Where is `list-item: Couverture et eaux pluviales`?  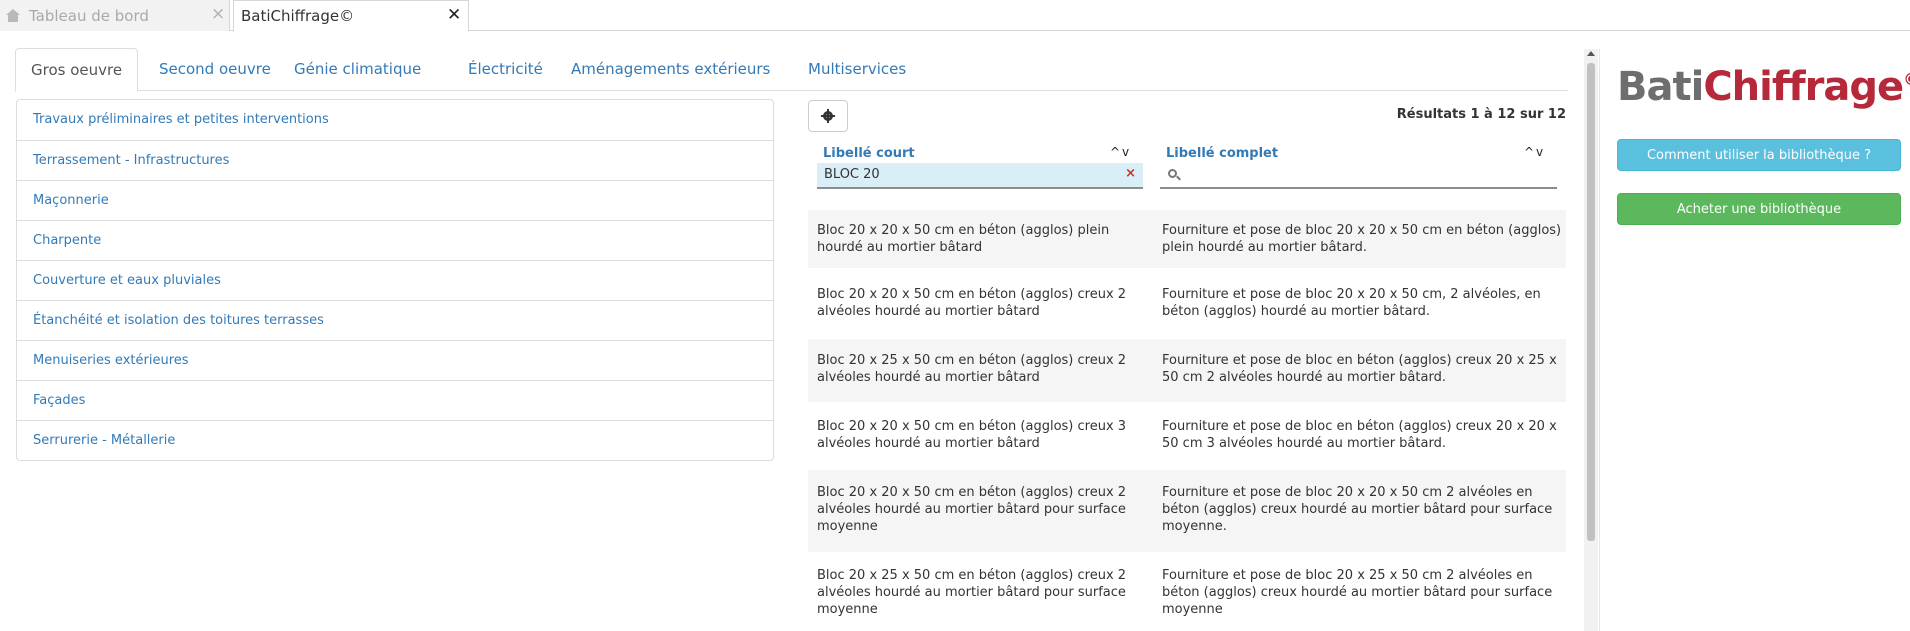
list-item: Couverture et eaux pluviales is located at coordinates (395, 280).